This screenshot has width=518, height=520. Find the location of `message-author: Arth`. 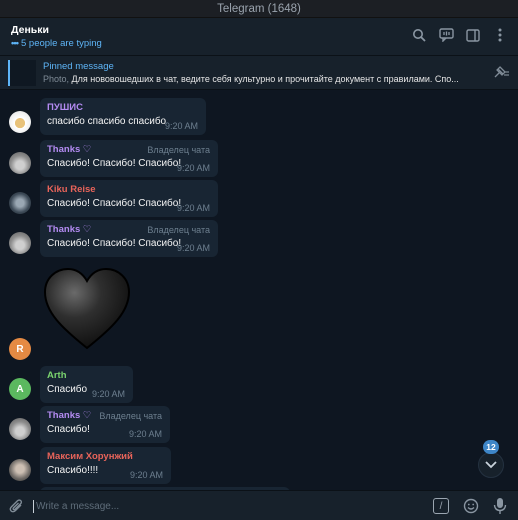

message-author: Arth is located at coordinates (86, 375).